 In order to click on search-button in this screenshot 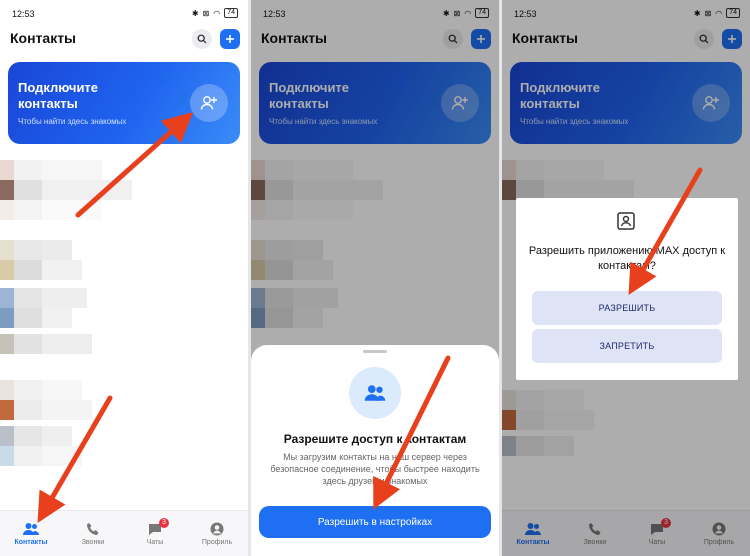, I will do `click(202, 39)`.